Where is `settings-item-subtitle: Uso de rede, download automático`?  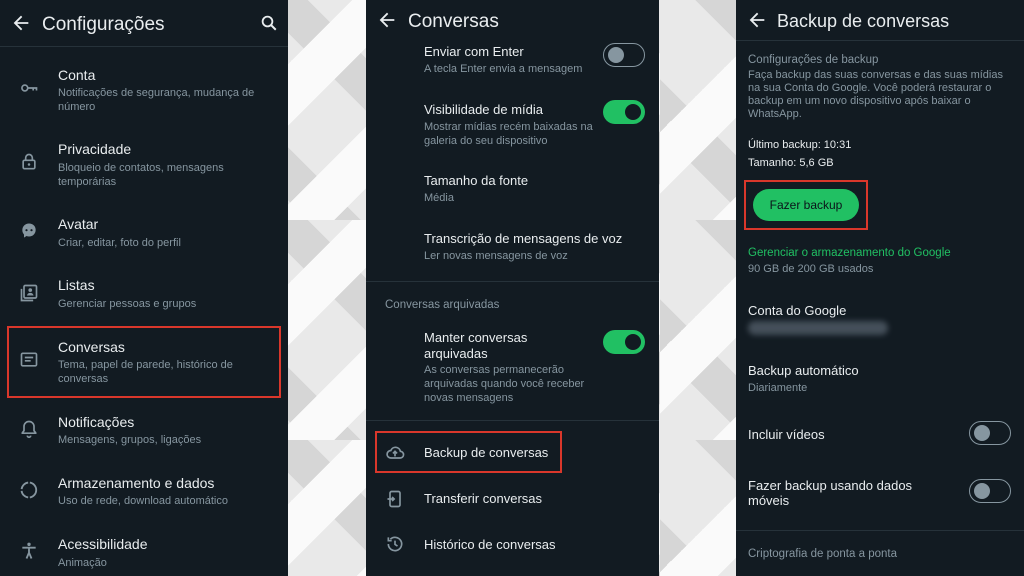 settings-item-subtitle: Uso de rede, download automático is located at coordinates (143, 501).